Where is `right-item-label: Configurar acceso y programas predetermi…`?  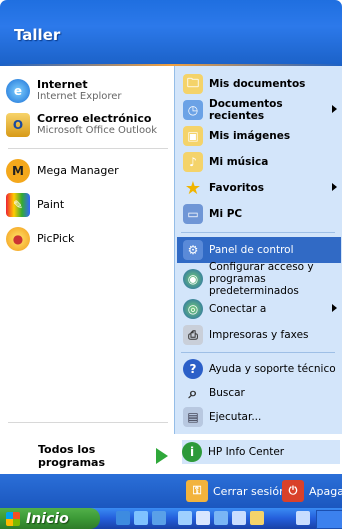
right-item-label: Configurar acceso y programas predetermi… is located at coordinates (261, 279).